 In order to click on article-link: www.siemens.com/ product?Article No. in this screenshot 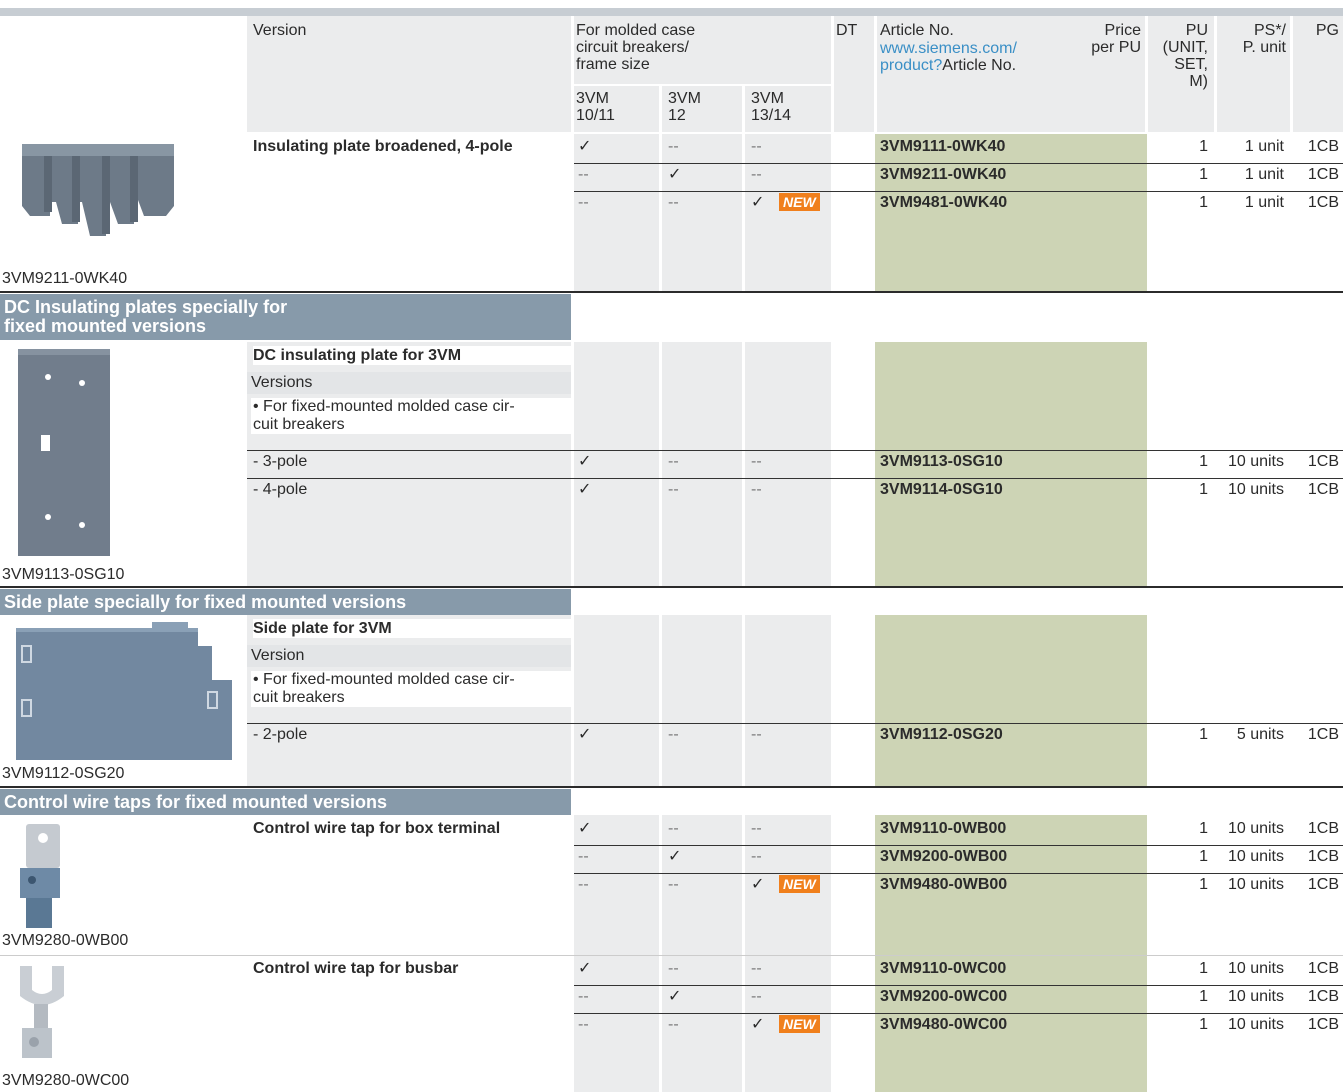, I will do `click(948, 57)`.